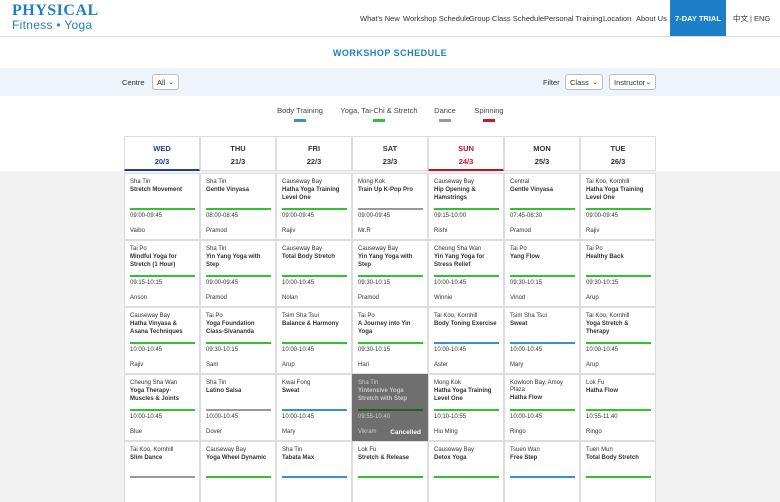 The width and height of the screenshot is (780, 502). Describe the element at coordinates (618, 407) in the screenshot. I see `class-card: Lok Fu Hatha Flow 10:55-11:40 Ringo` at that location.